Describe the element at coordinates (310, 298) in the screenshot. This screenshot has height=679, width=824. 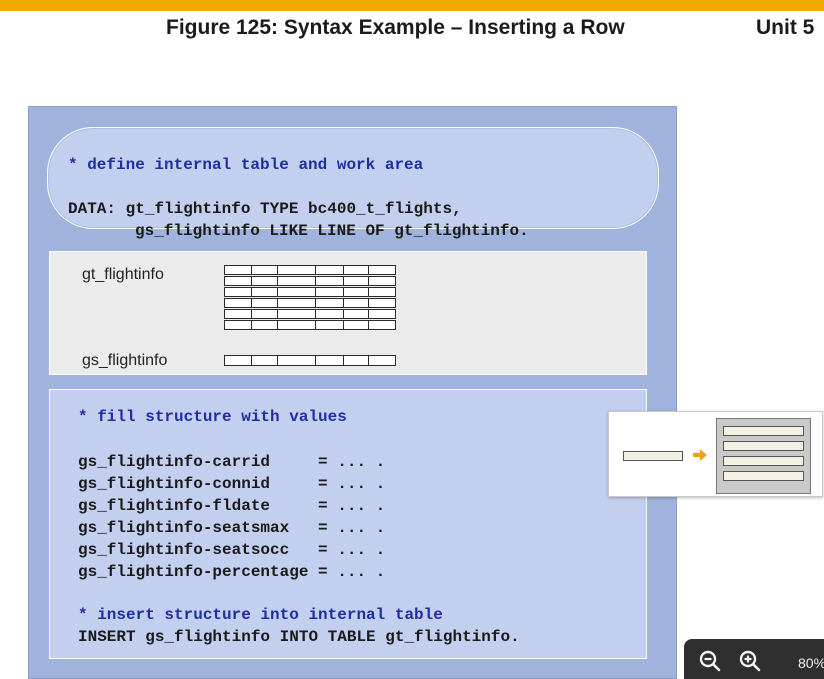
I see `internal-table-grid` at that location.